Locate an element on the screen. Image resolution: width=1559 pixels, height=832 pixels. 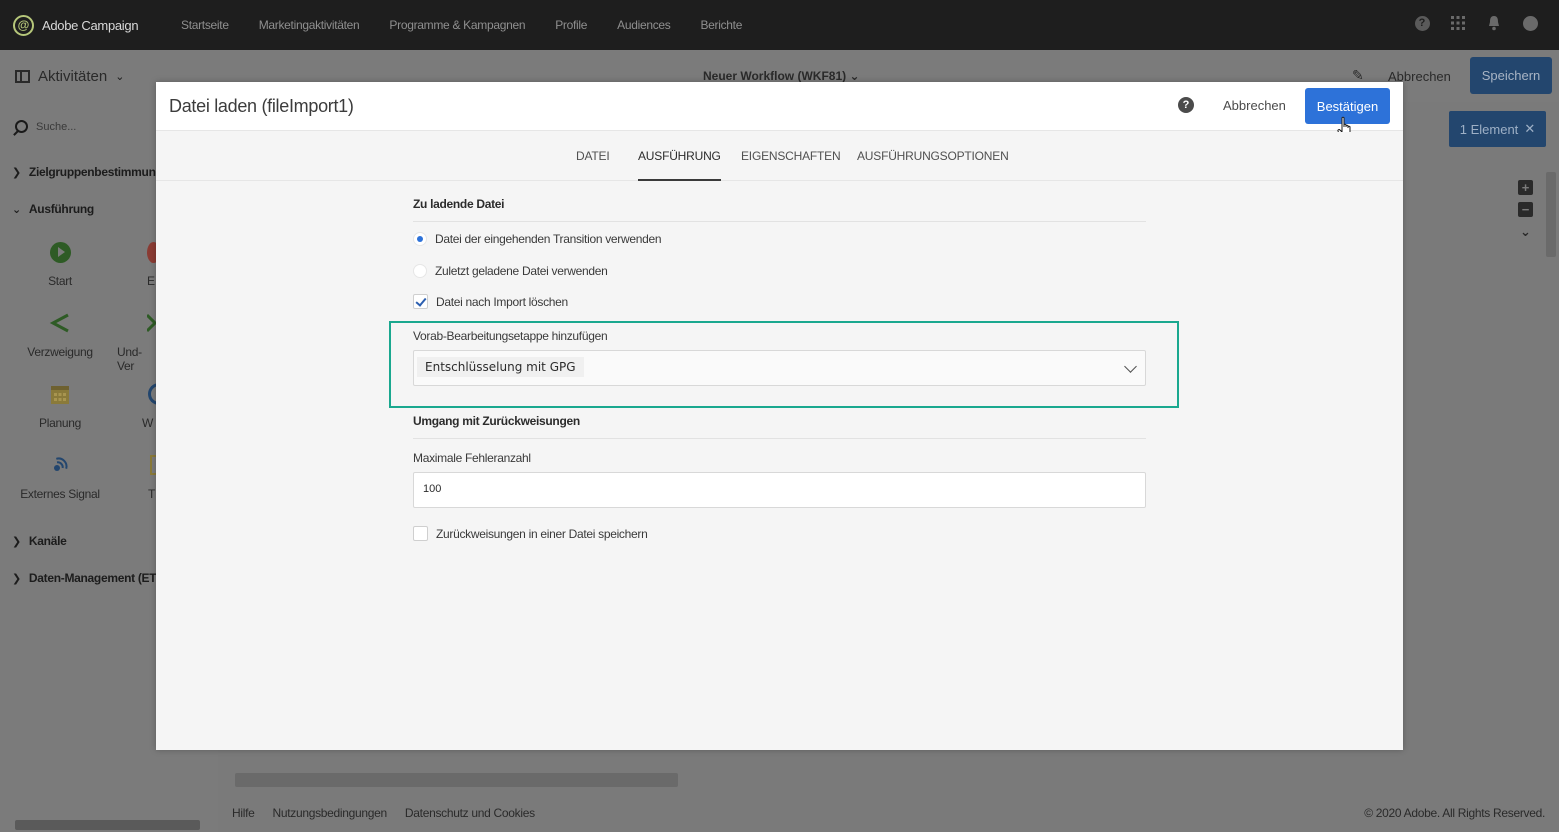
workflow-save-button: Speichern is located at coordinates (1511, 75).